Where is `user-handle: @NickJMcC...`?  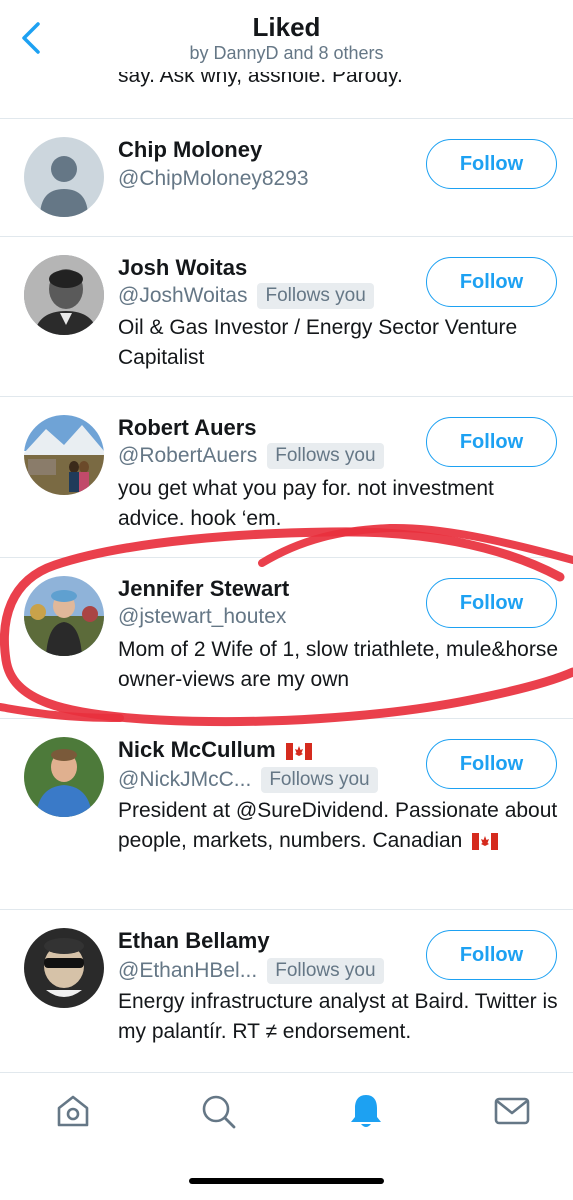
user-handle: @NickJMcC... is located at coordinates (185, 779).